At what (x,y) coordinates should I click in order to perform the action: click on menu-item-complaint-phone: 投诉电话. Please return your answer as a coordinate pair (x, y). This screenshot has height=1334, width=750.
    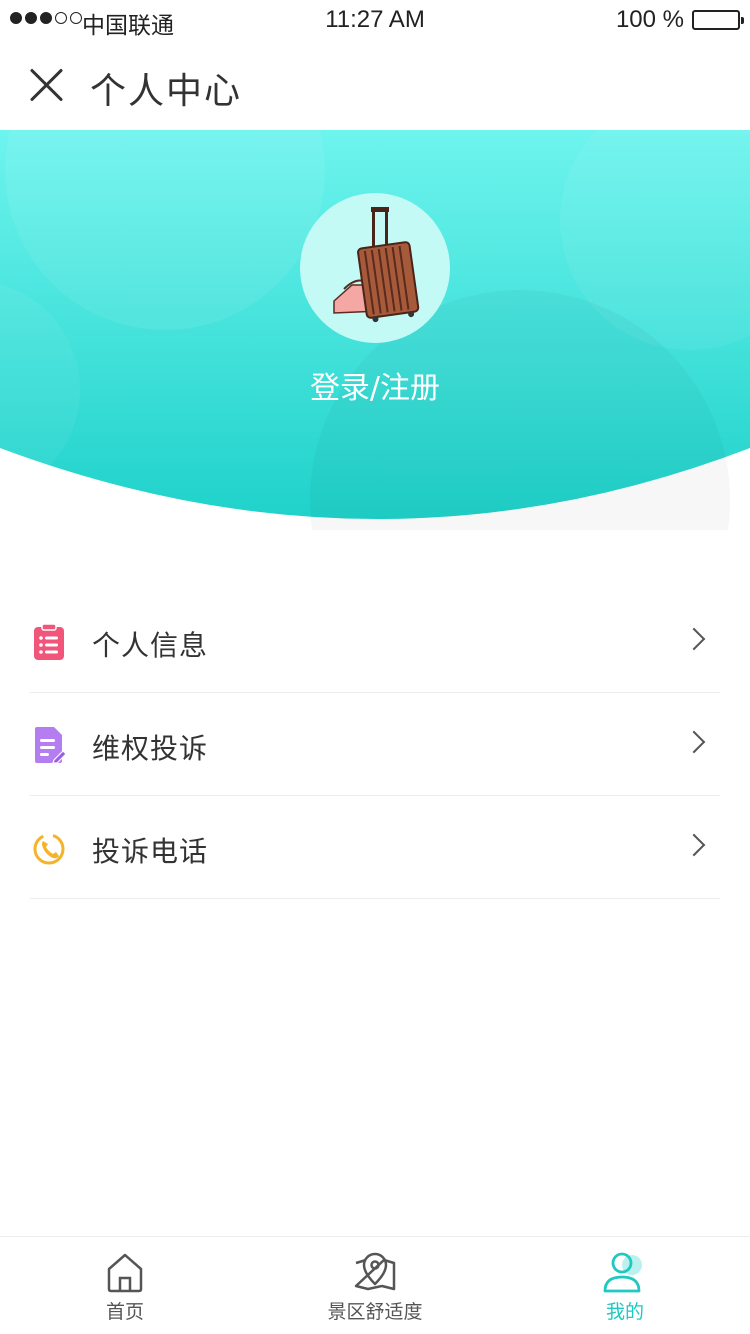
    Looking at the image, I should click on (375, 847).